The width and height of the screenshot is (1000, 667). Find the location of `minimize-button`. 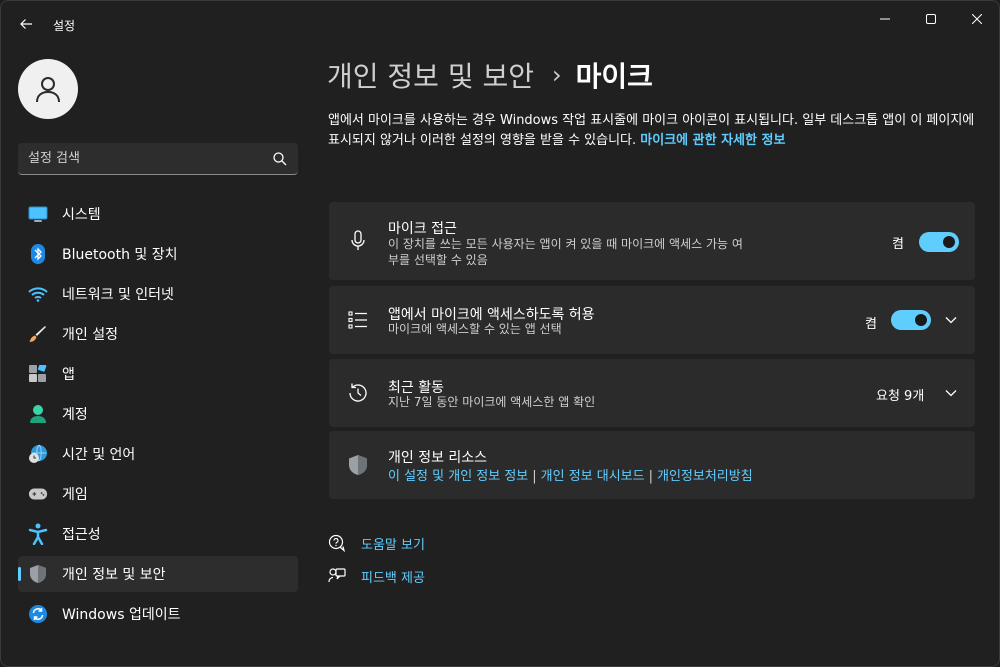

minimize-button is located at coordinates (885, 19).